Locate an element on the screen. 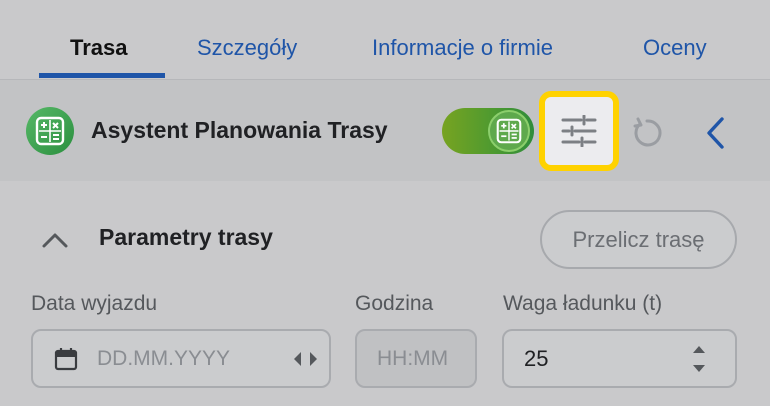 Image resolution: width=770 pixels, height=406 pixels. date-placeholder: DD.MM.YYYY is located at coordinates (164, 358).